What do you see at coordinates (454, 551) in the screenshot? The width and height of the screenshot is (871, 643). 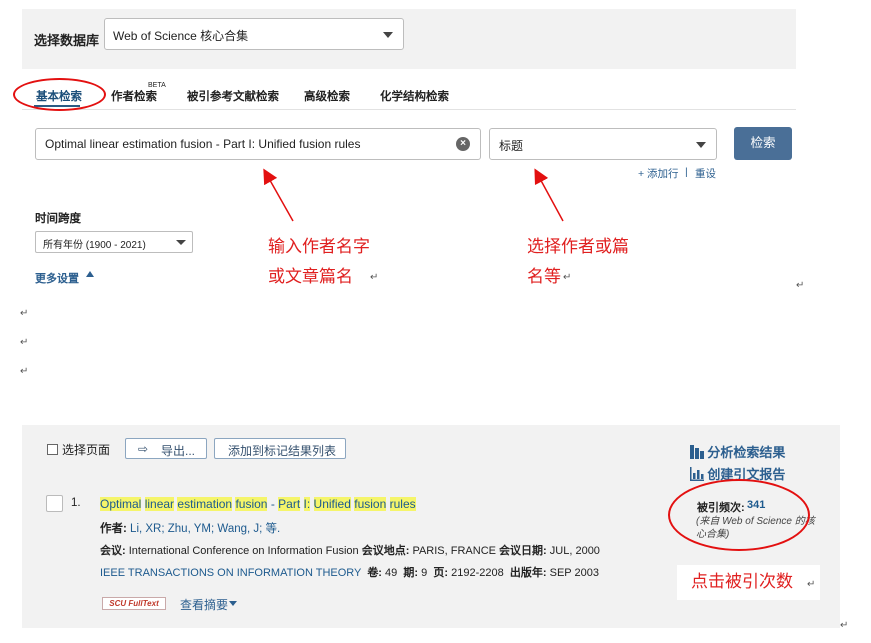 I see `location-value: PARIS, FRANCE` at bounding box center [454, 551].